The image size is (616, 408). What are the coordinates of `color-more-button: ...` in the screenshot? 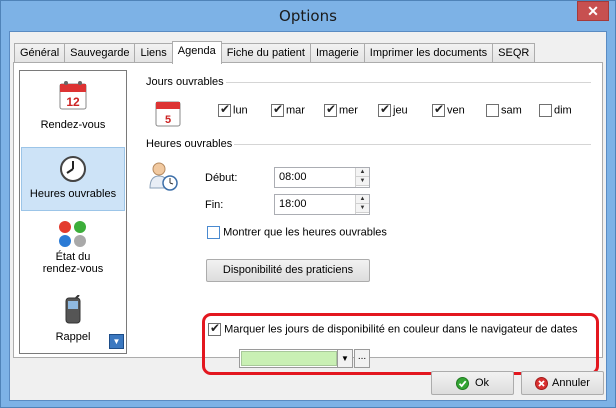 It's located at (362, 358).